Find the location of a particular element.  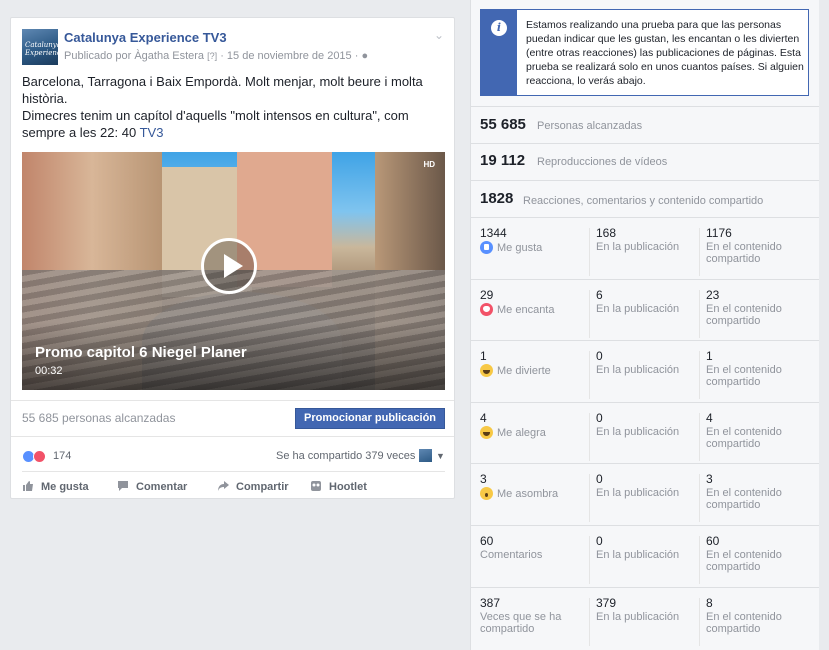

breakdown-on-shared: 23 is located at coordinates (713, 295).